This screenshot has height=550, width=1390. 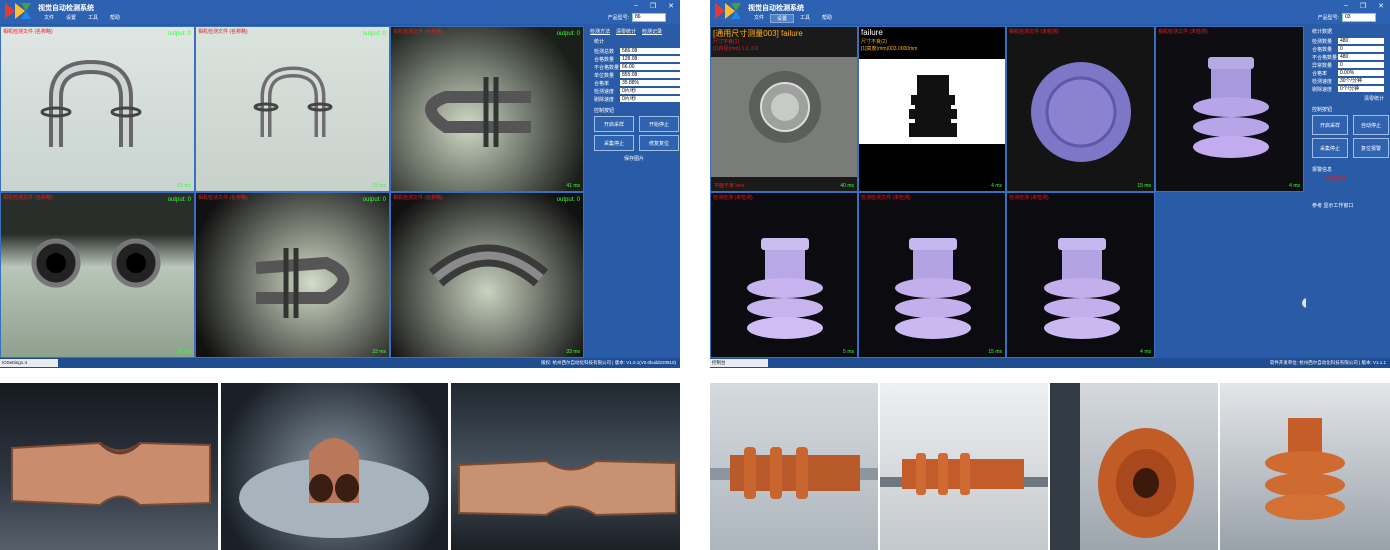 I want to click on camera-view-4: 相机检测文件 (未检测) 4 ms, so click(x=1229, y=109).